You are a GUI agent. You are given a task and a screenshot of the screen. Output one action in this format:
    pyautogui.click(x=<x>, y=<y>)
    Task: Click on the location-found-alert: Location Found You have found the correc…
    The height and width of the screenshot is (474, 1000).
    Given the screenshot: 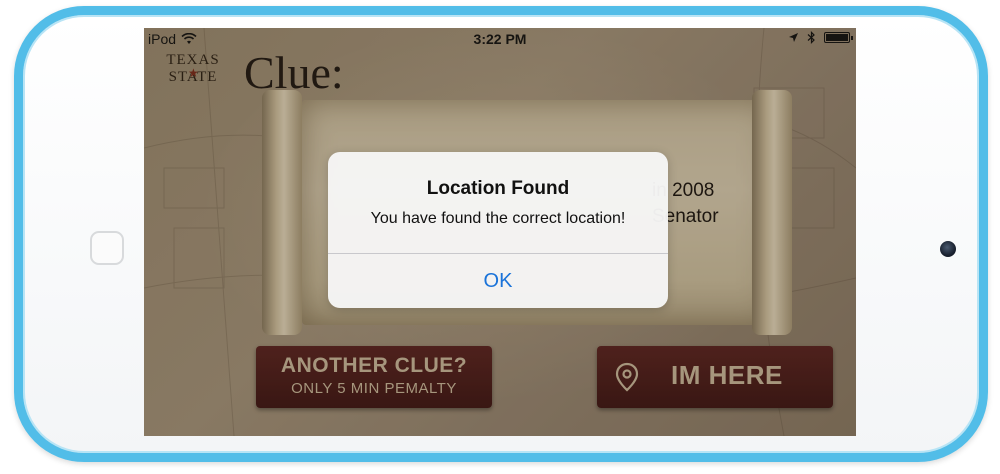 What is the action you would take?
    pyautogui.click(x=498, y=230)
    